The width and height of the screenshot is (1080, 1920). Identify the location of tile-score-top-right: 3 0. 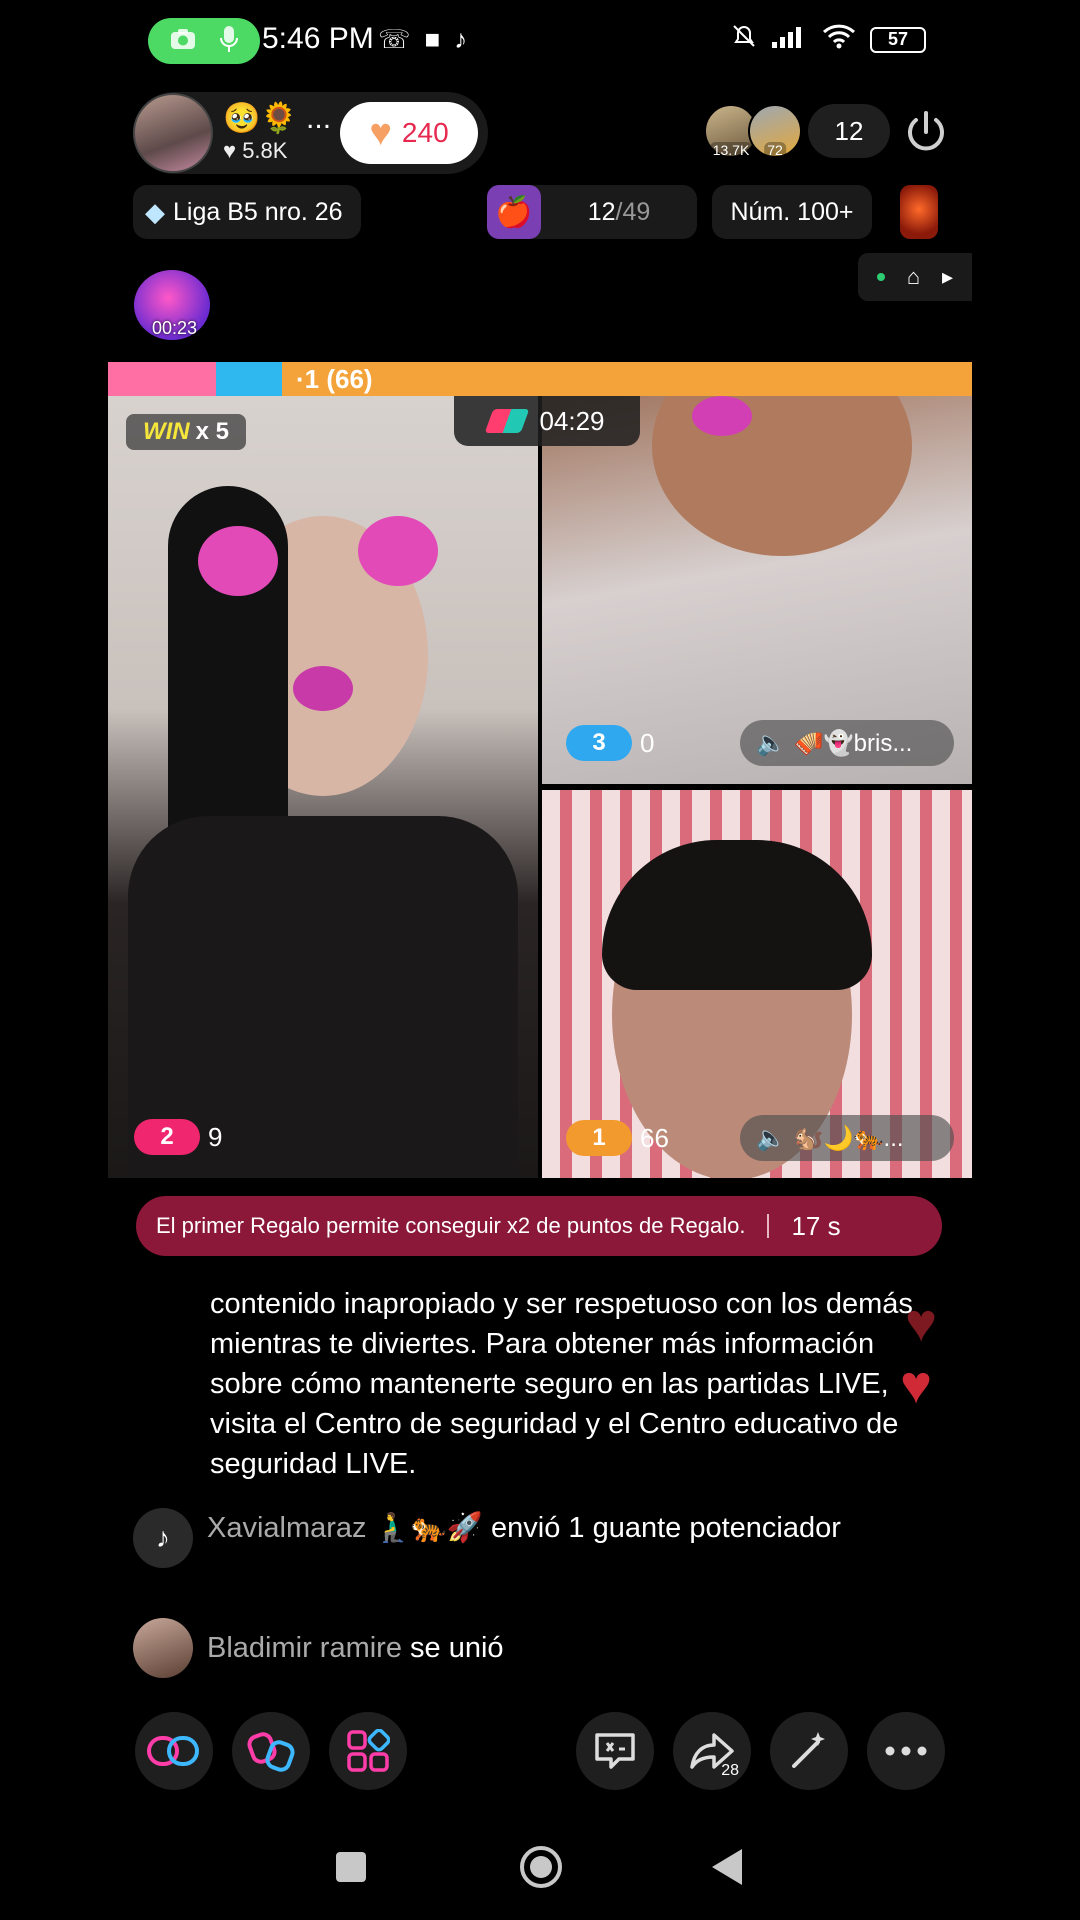
(610, 743).